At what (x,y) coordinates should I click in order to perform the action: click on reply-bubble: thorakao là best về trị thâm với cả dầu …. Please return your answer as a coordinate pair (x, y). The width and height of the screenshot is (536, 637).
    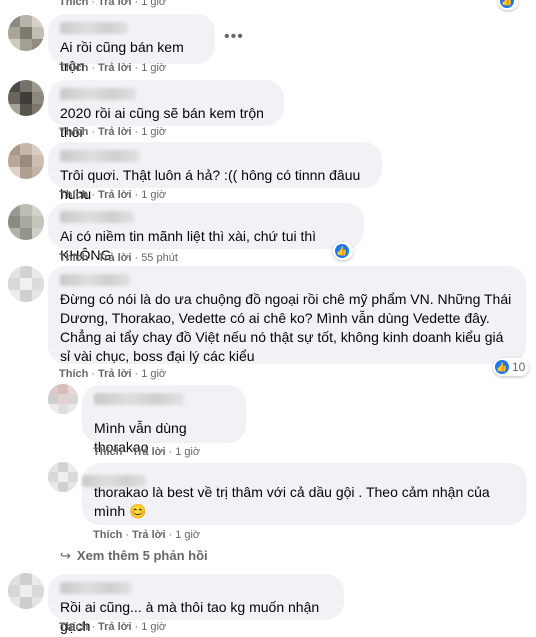
    Looking at the image, I should click on (304, 494).